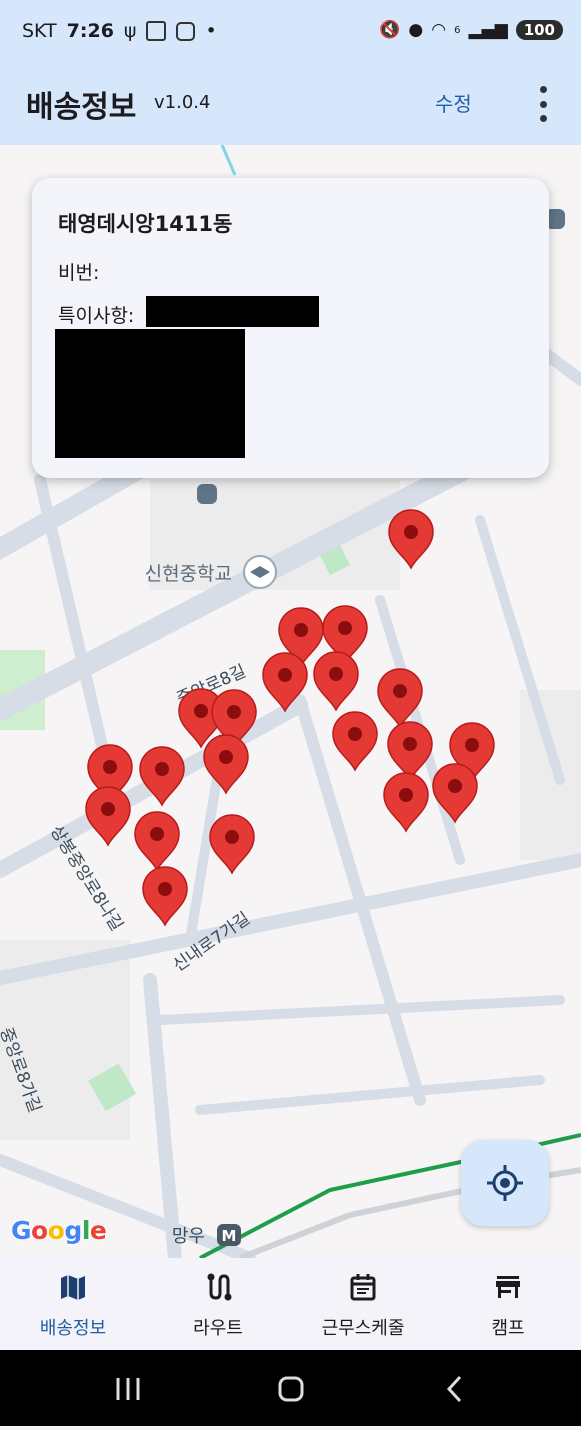 This screenshot has height=1430, width=581. What do you see at coordinates (59, 1230) in the screenshot?
I see `google-logo: Google` at bounding box center [59, 1230].